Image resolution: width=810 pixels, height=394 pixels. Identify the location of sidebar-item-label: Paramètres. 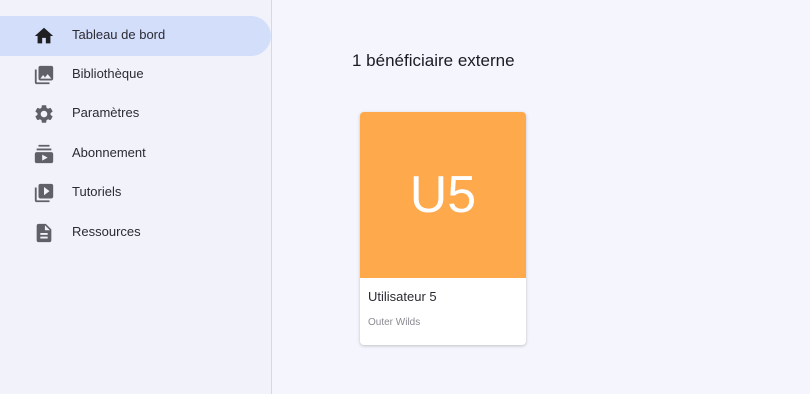
(106, 112).